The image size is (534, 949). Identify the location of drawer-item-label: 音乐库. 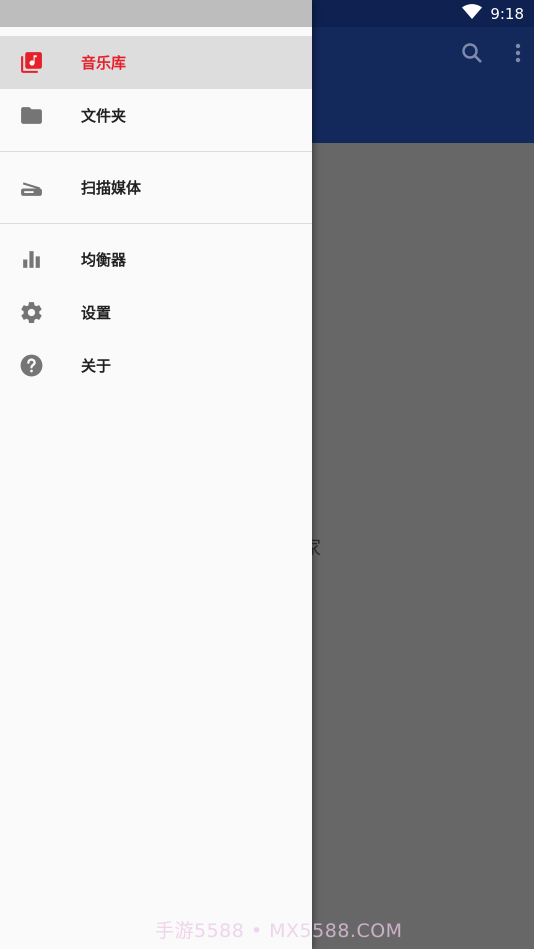
(104, 63).